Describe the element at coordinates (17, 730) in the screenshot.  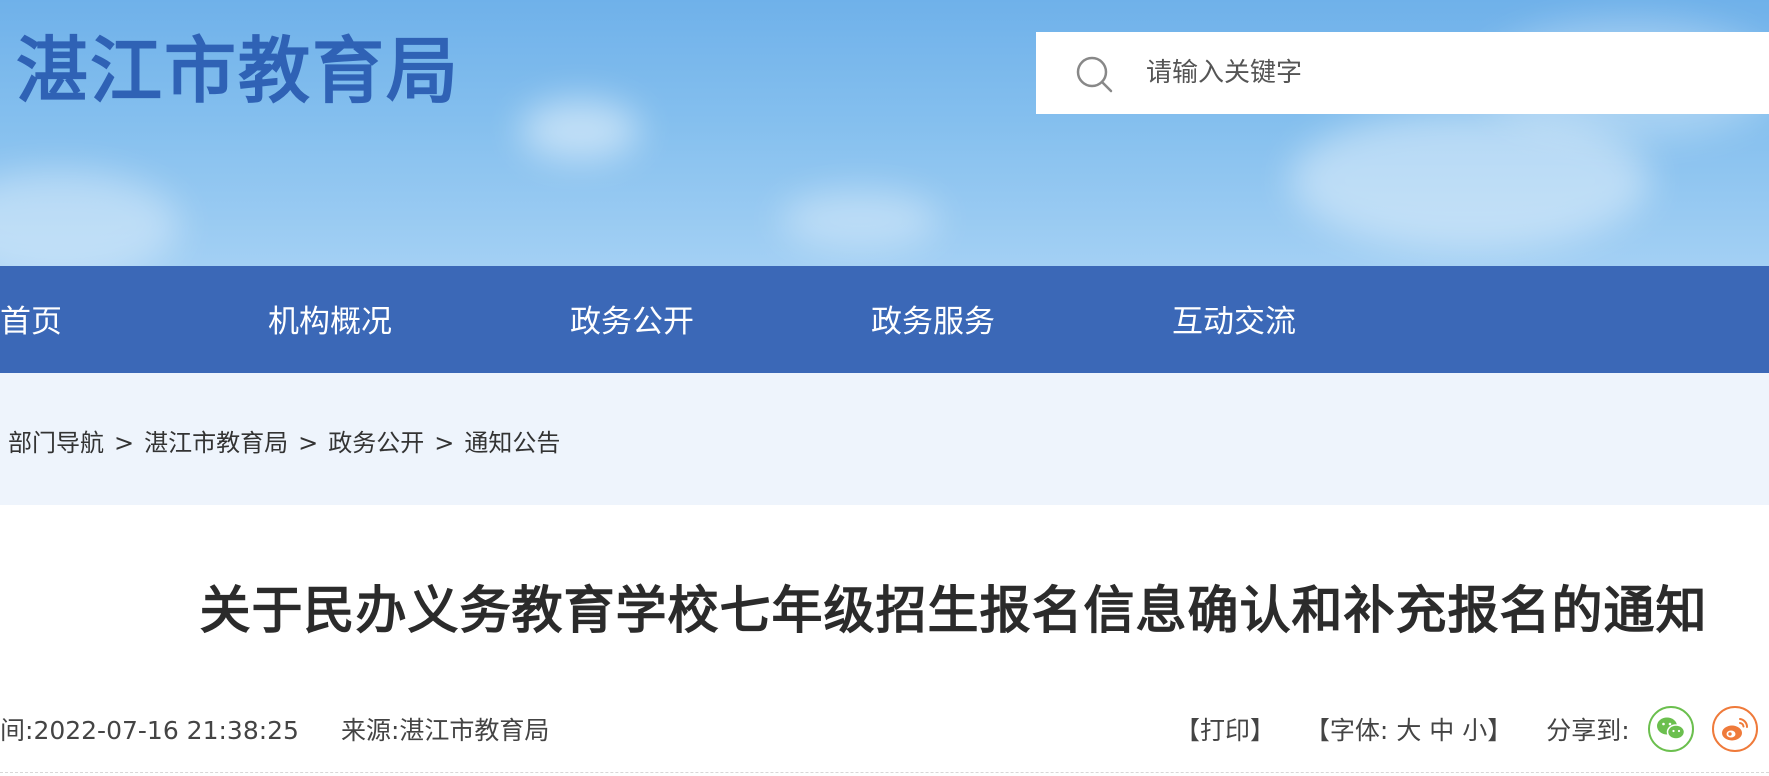
I see `publish-time-label: 间:` at that location.